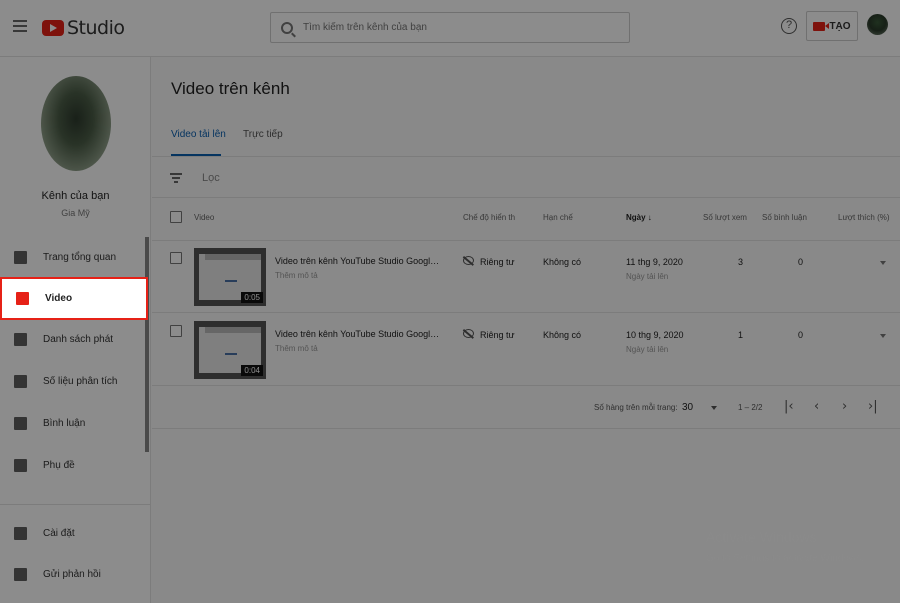 This screenshot has height=603, width=900. What do you see at coordinates (96, 28) in the screenshot?
I see `logo-text: Studio` at bounding box center [96, 28].